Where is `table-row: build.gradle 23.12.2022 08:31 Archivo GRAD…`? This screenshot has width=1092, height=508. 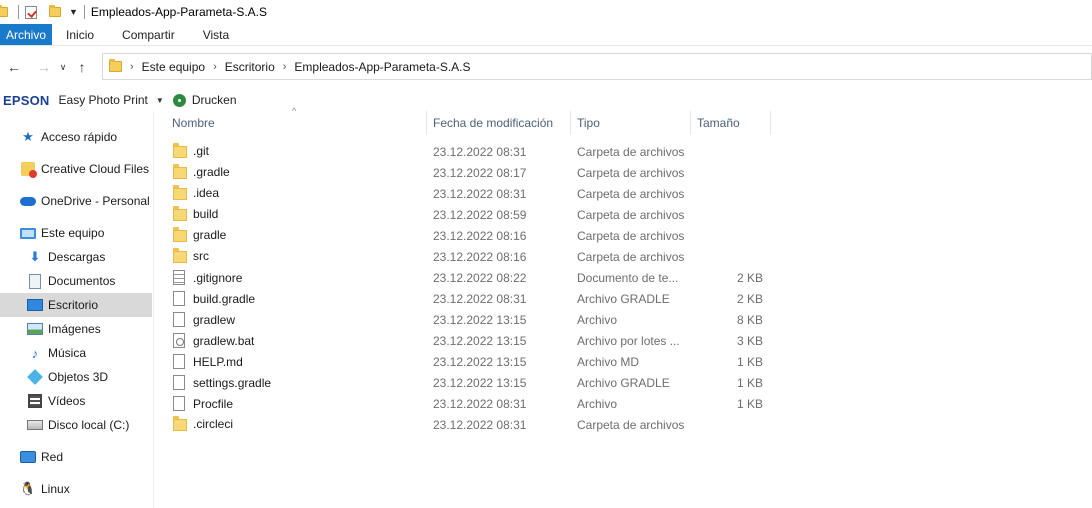
table-row: build.gradle 23.12.2022 08:31 Archivo GRAD… is located at coordinates (623, 298).